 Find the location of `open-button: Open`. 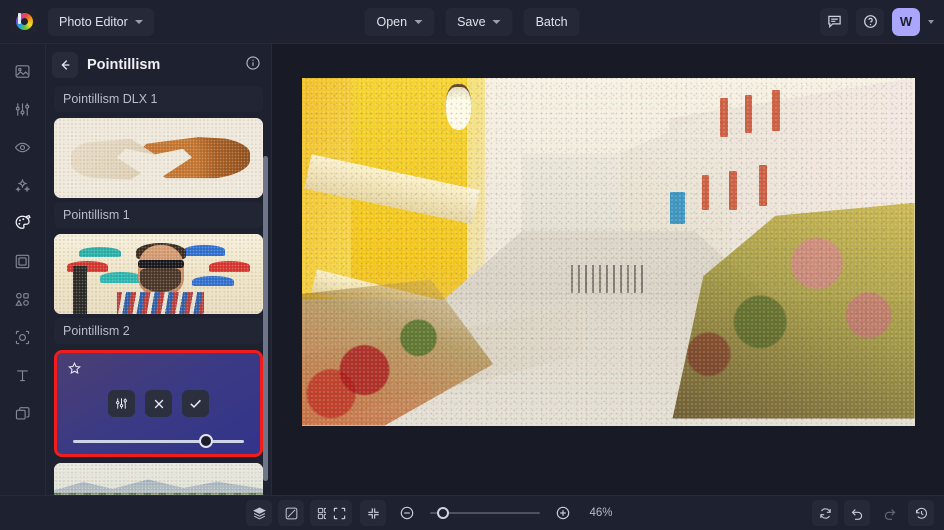

open-button: Open is located at coordinates (399, 21).